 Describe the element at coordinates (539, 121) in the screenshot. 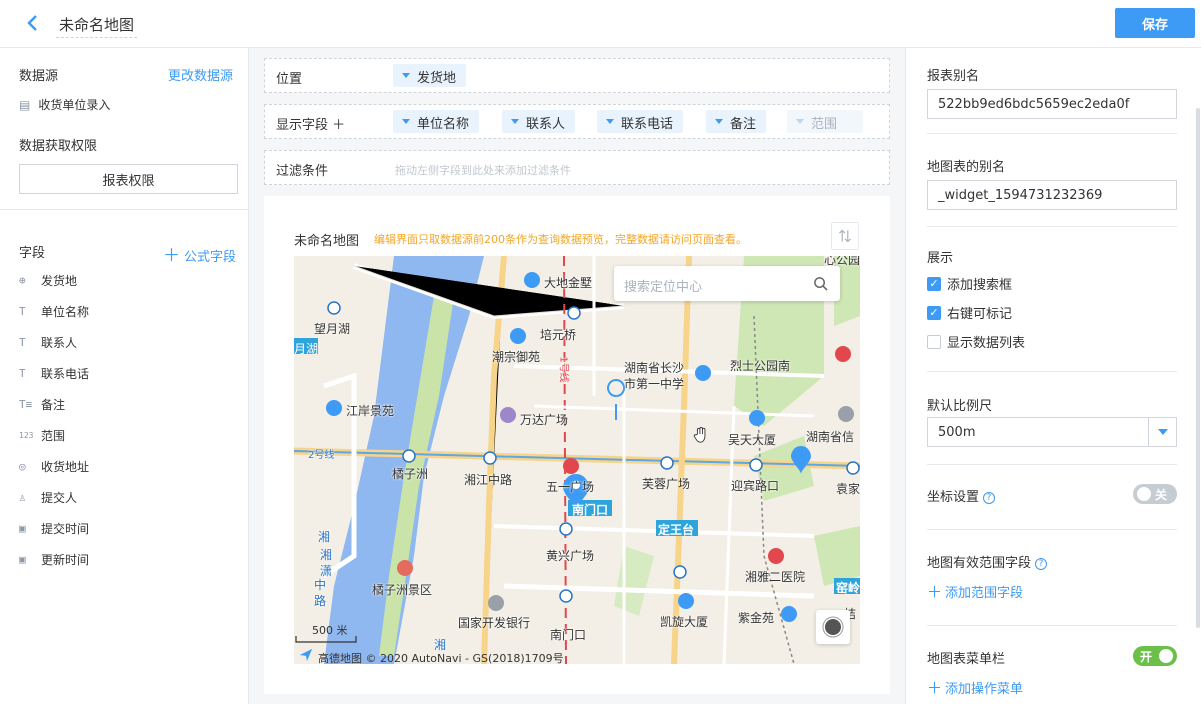

I see `display-field-pill: 联系人` at that location.